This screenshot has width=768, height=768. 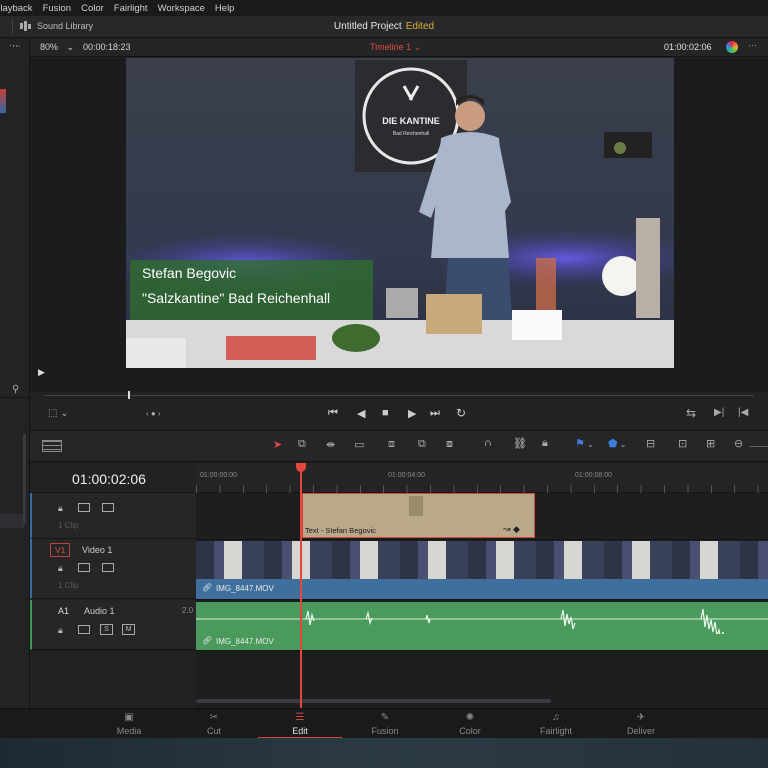 What do you see at coordinates (58, 413) in the screenshot?
I see `crop-tool-icon: ⬚ ⌄` at bounding box center [58, 413].